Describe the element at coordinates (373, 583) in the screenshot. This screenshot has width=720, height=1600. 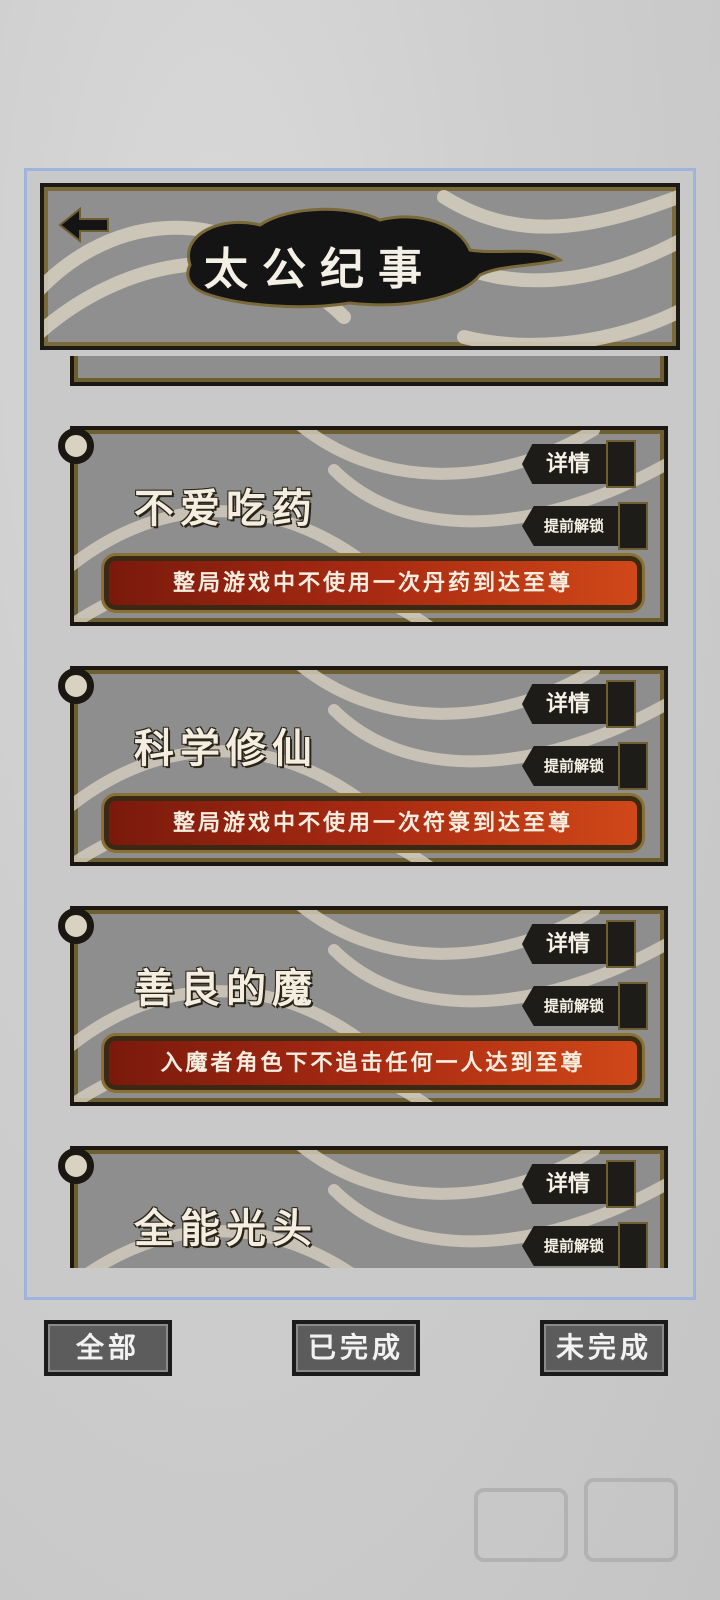
I see `achievement-description: 整局游戏中不使用一次丹药到达至尊` at that location.